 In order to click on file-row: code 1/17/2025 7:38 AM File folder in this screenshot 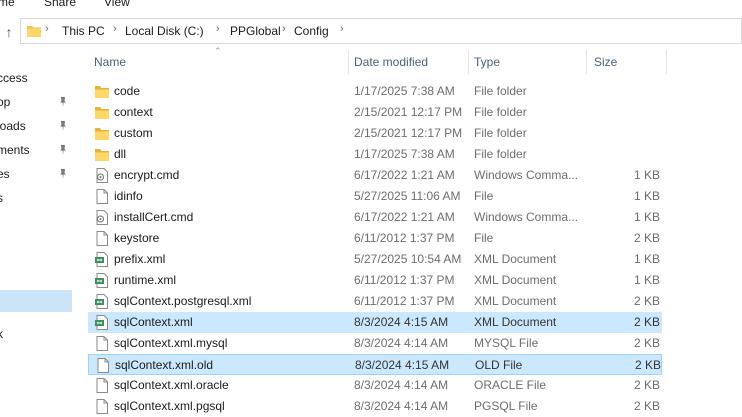, I will do `click(375, 91)`.